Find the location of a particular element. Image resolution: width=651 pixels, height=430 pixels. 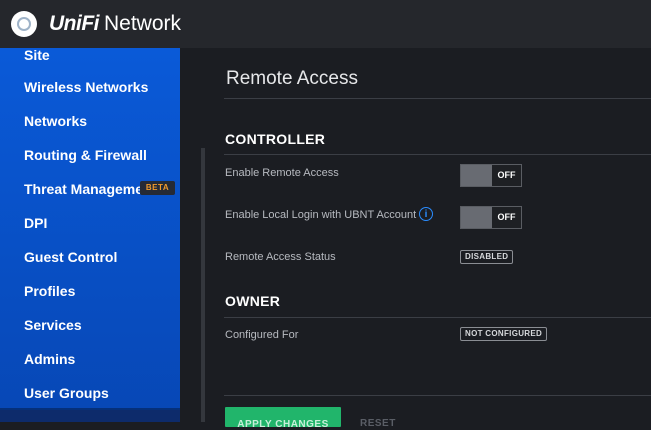

section-title-controller: CONTROLLER is located at coordinates (275, 139).